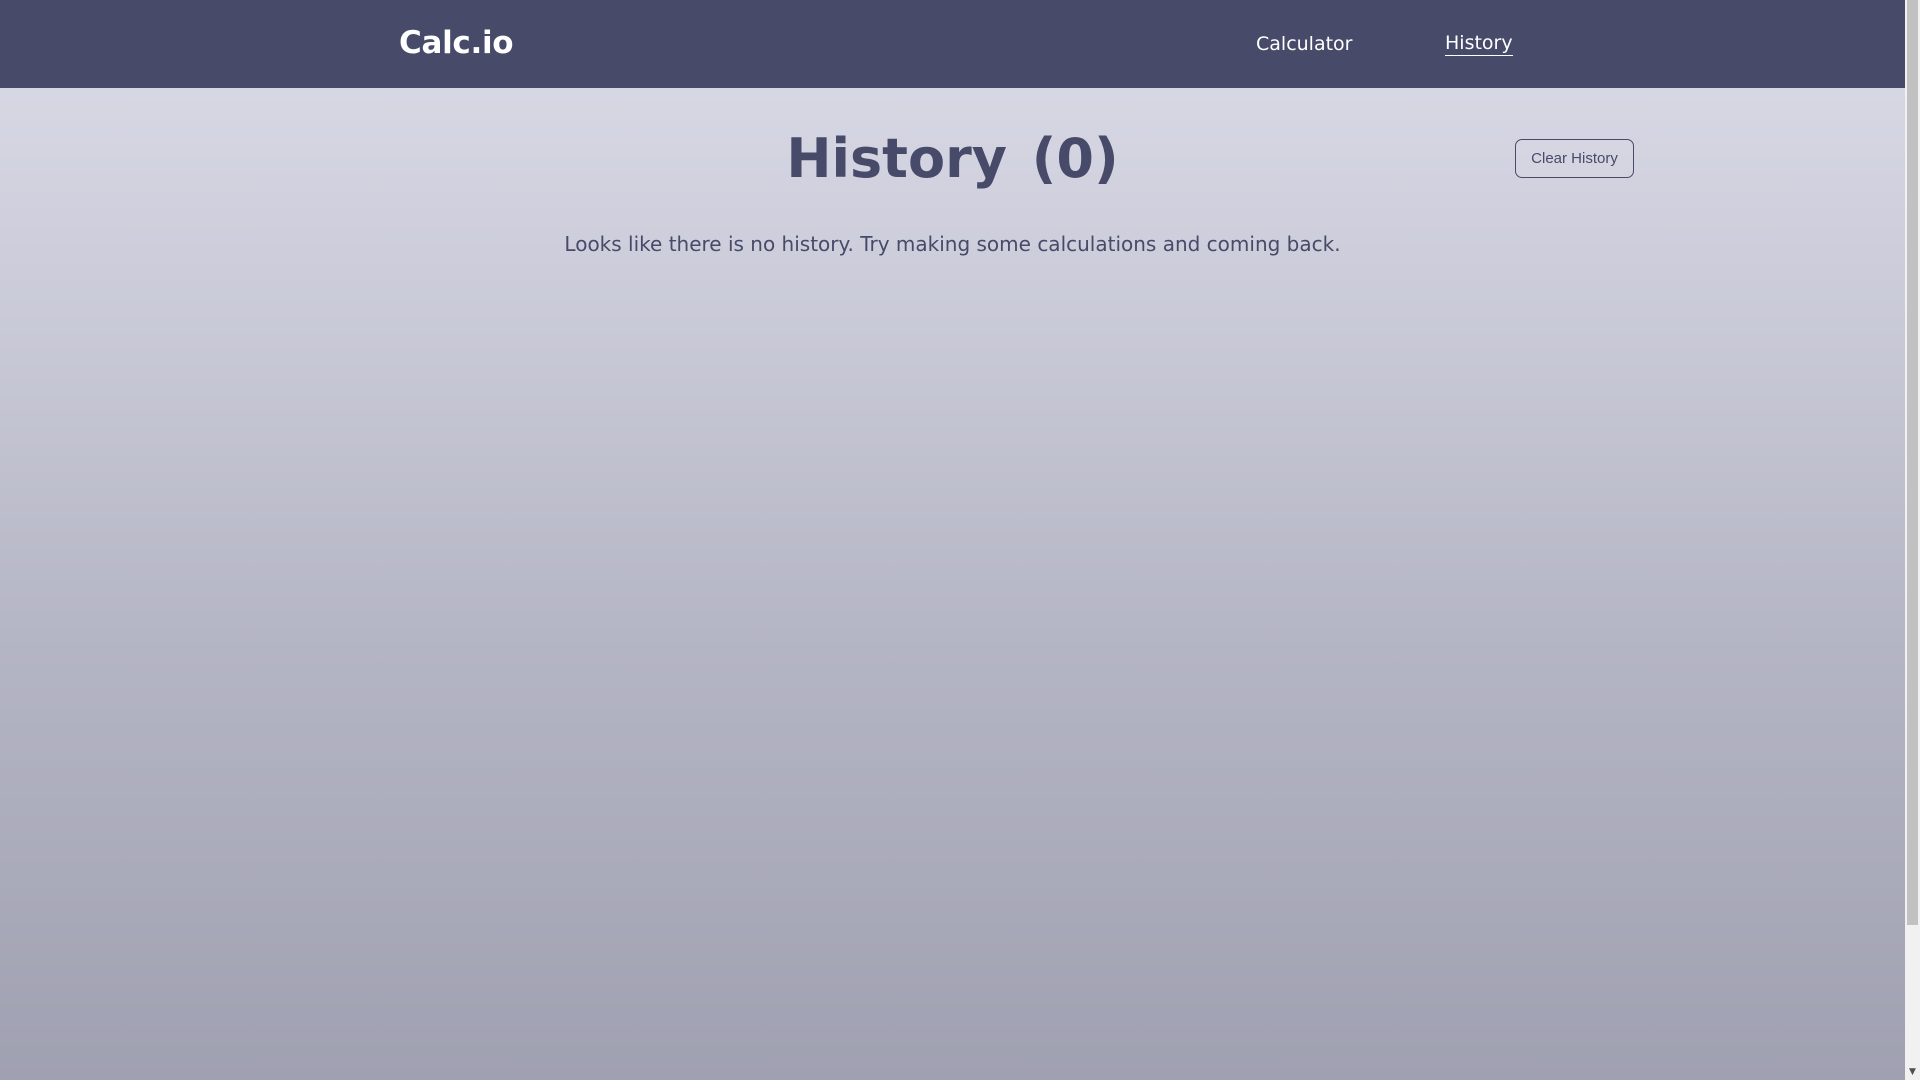  What do you see at coordinates (1912, 1072) in the screenshot?
I see `chevron-down-icon: ▼` at bounding box center [1912, 1072].